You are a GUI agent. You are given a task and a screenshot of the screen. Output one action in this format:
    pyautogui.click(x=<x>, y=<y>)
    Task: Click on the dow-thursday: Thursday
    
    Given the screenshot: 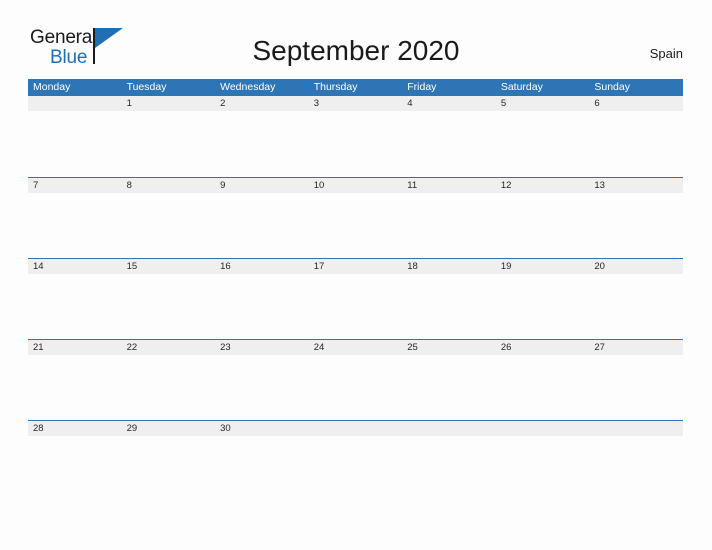 What is the action you would take?
    pyautogui.click(x=335, y=87)
    